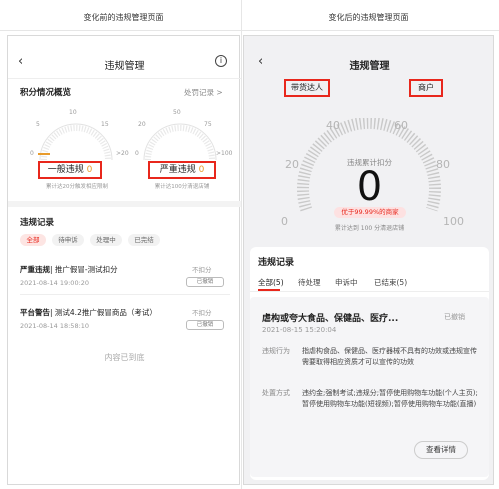 Image resolution: width=499 pixels, height=489 pixels. I want to click on tab-pending: 待处理, so click(309, 282).